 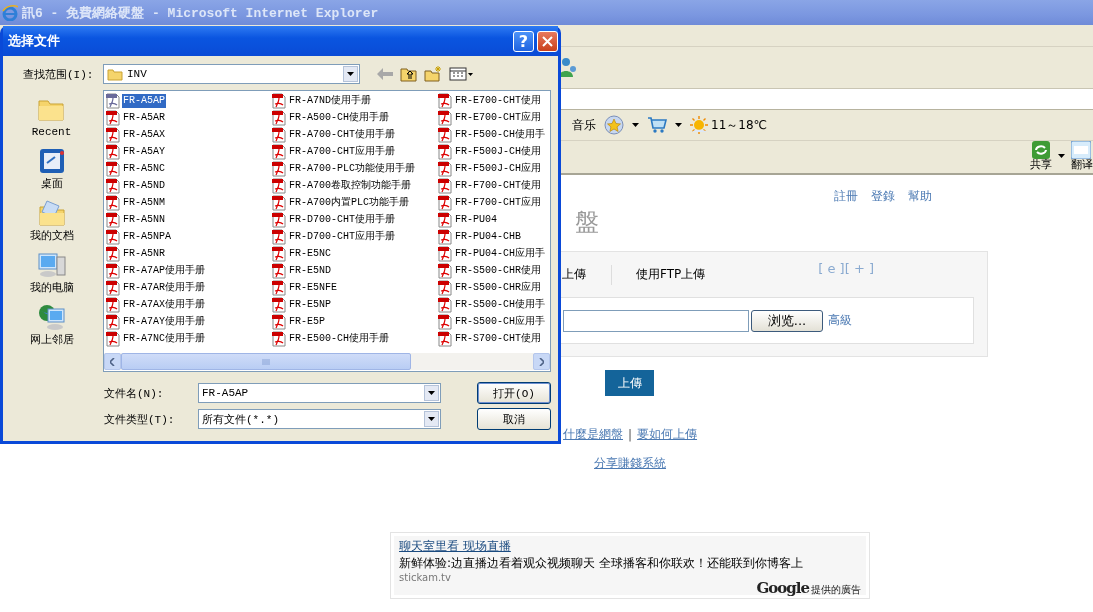 What do you see at coordinates (1041, 150) in the screenshot?
I see `share-icon` at bounding box center [1041, 150].